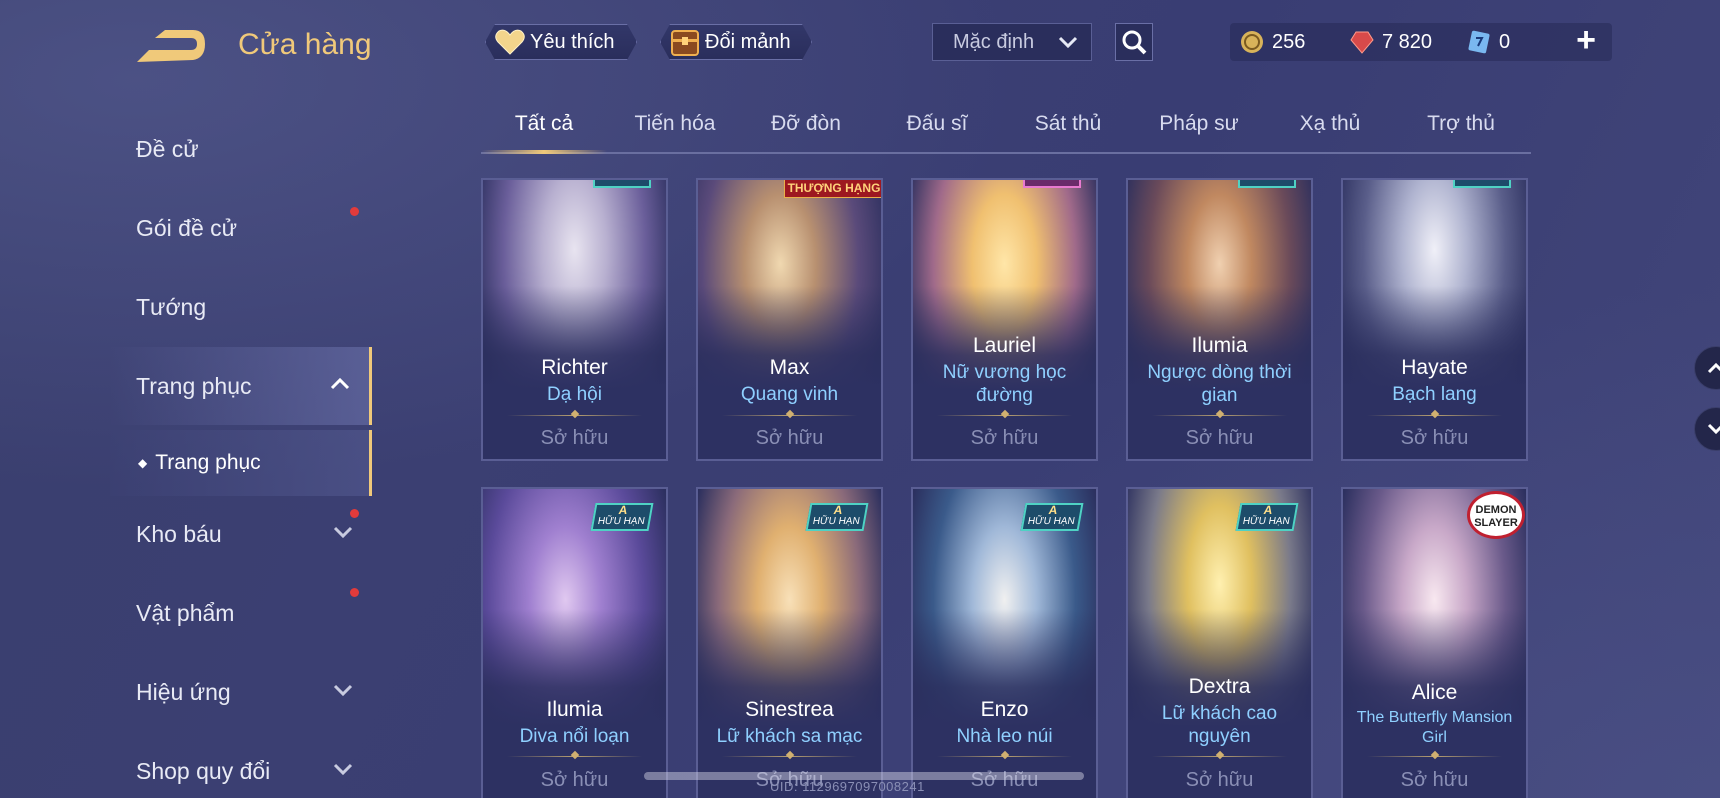  Describe the element at coordinates (1004, 345) in the screenshot. I see `hero-name: Lauriel` at that location.